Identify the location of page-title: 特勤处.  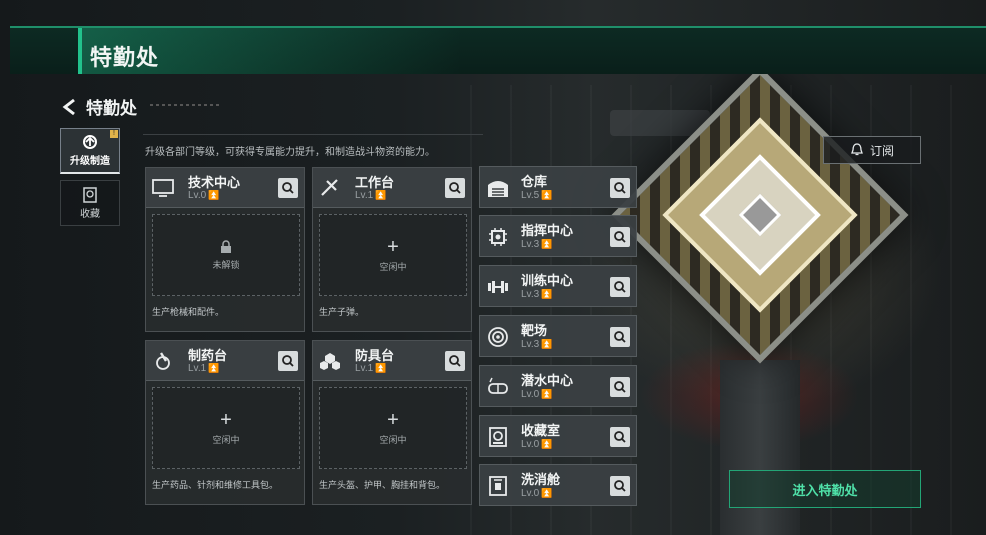
(125, 57).